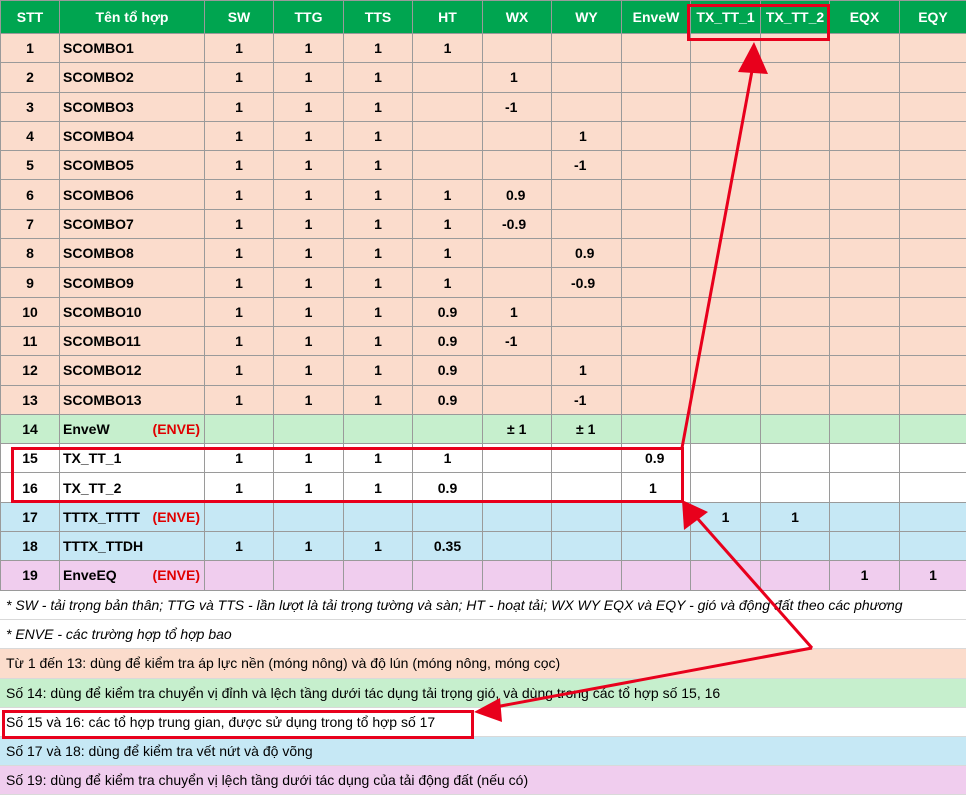  I want to click on cell-stt: 11, so click(30, 341).